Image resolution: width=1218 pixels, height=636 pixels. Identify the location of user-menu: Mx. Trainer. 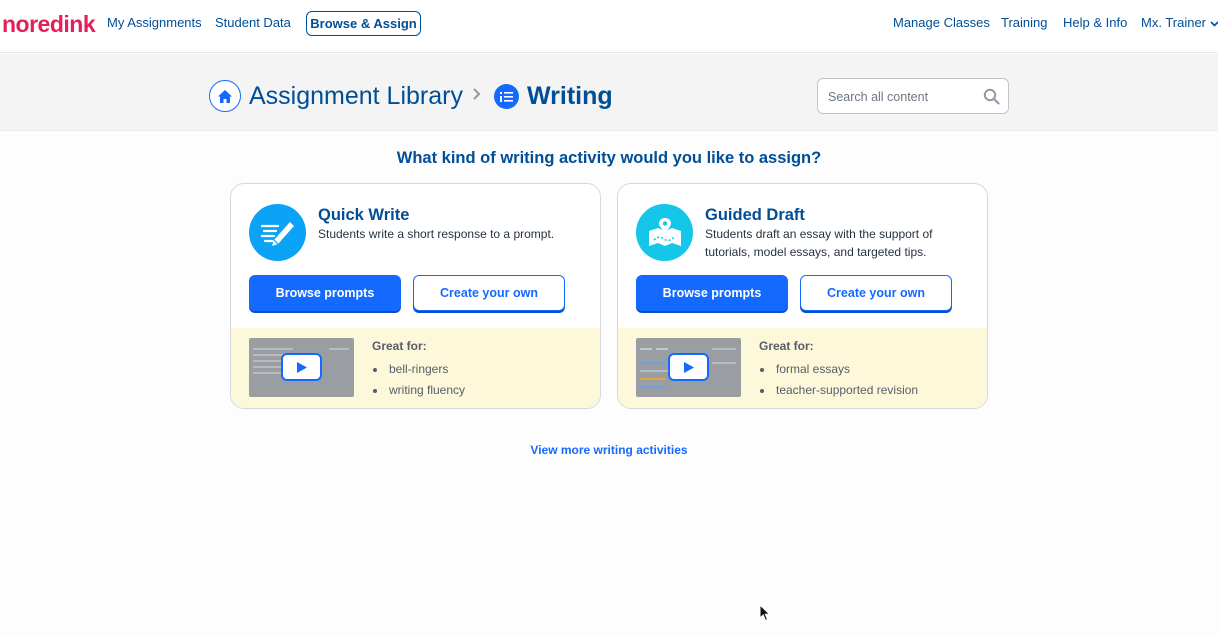
(1179, 24).